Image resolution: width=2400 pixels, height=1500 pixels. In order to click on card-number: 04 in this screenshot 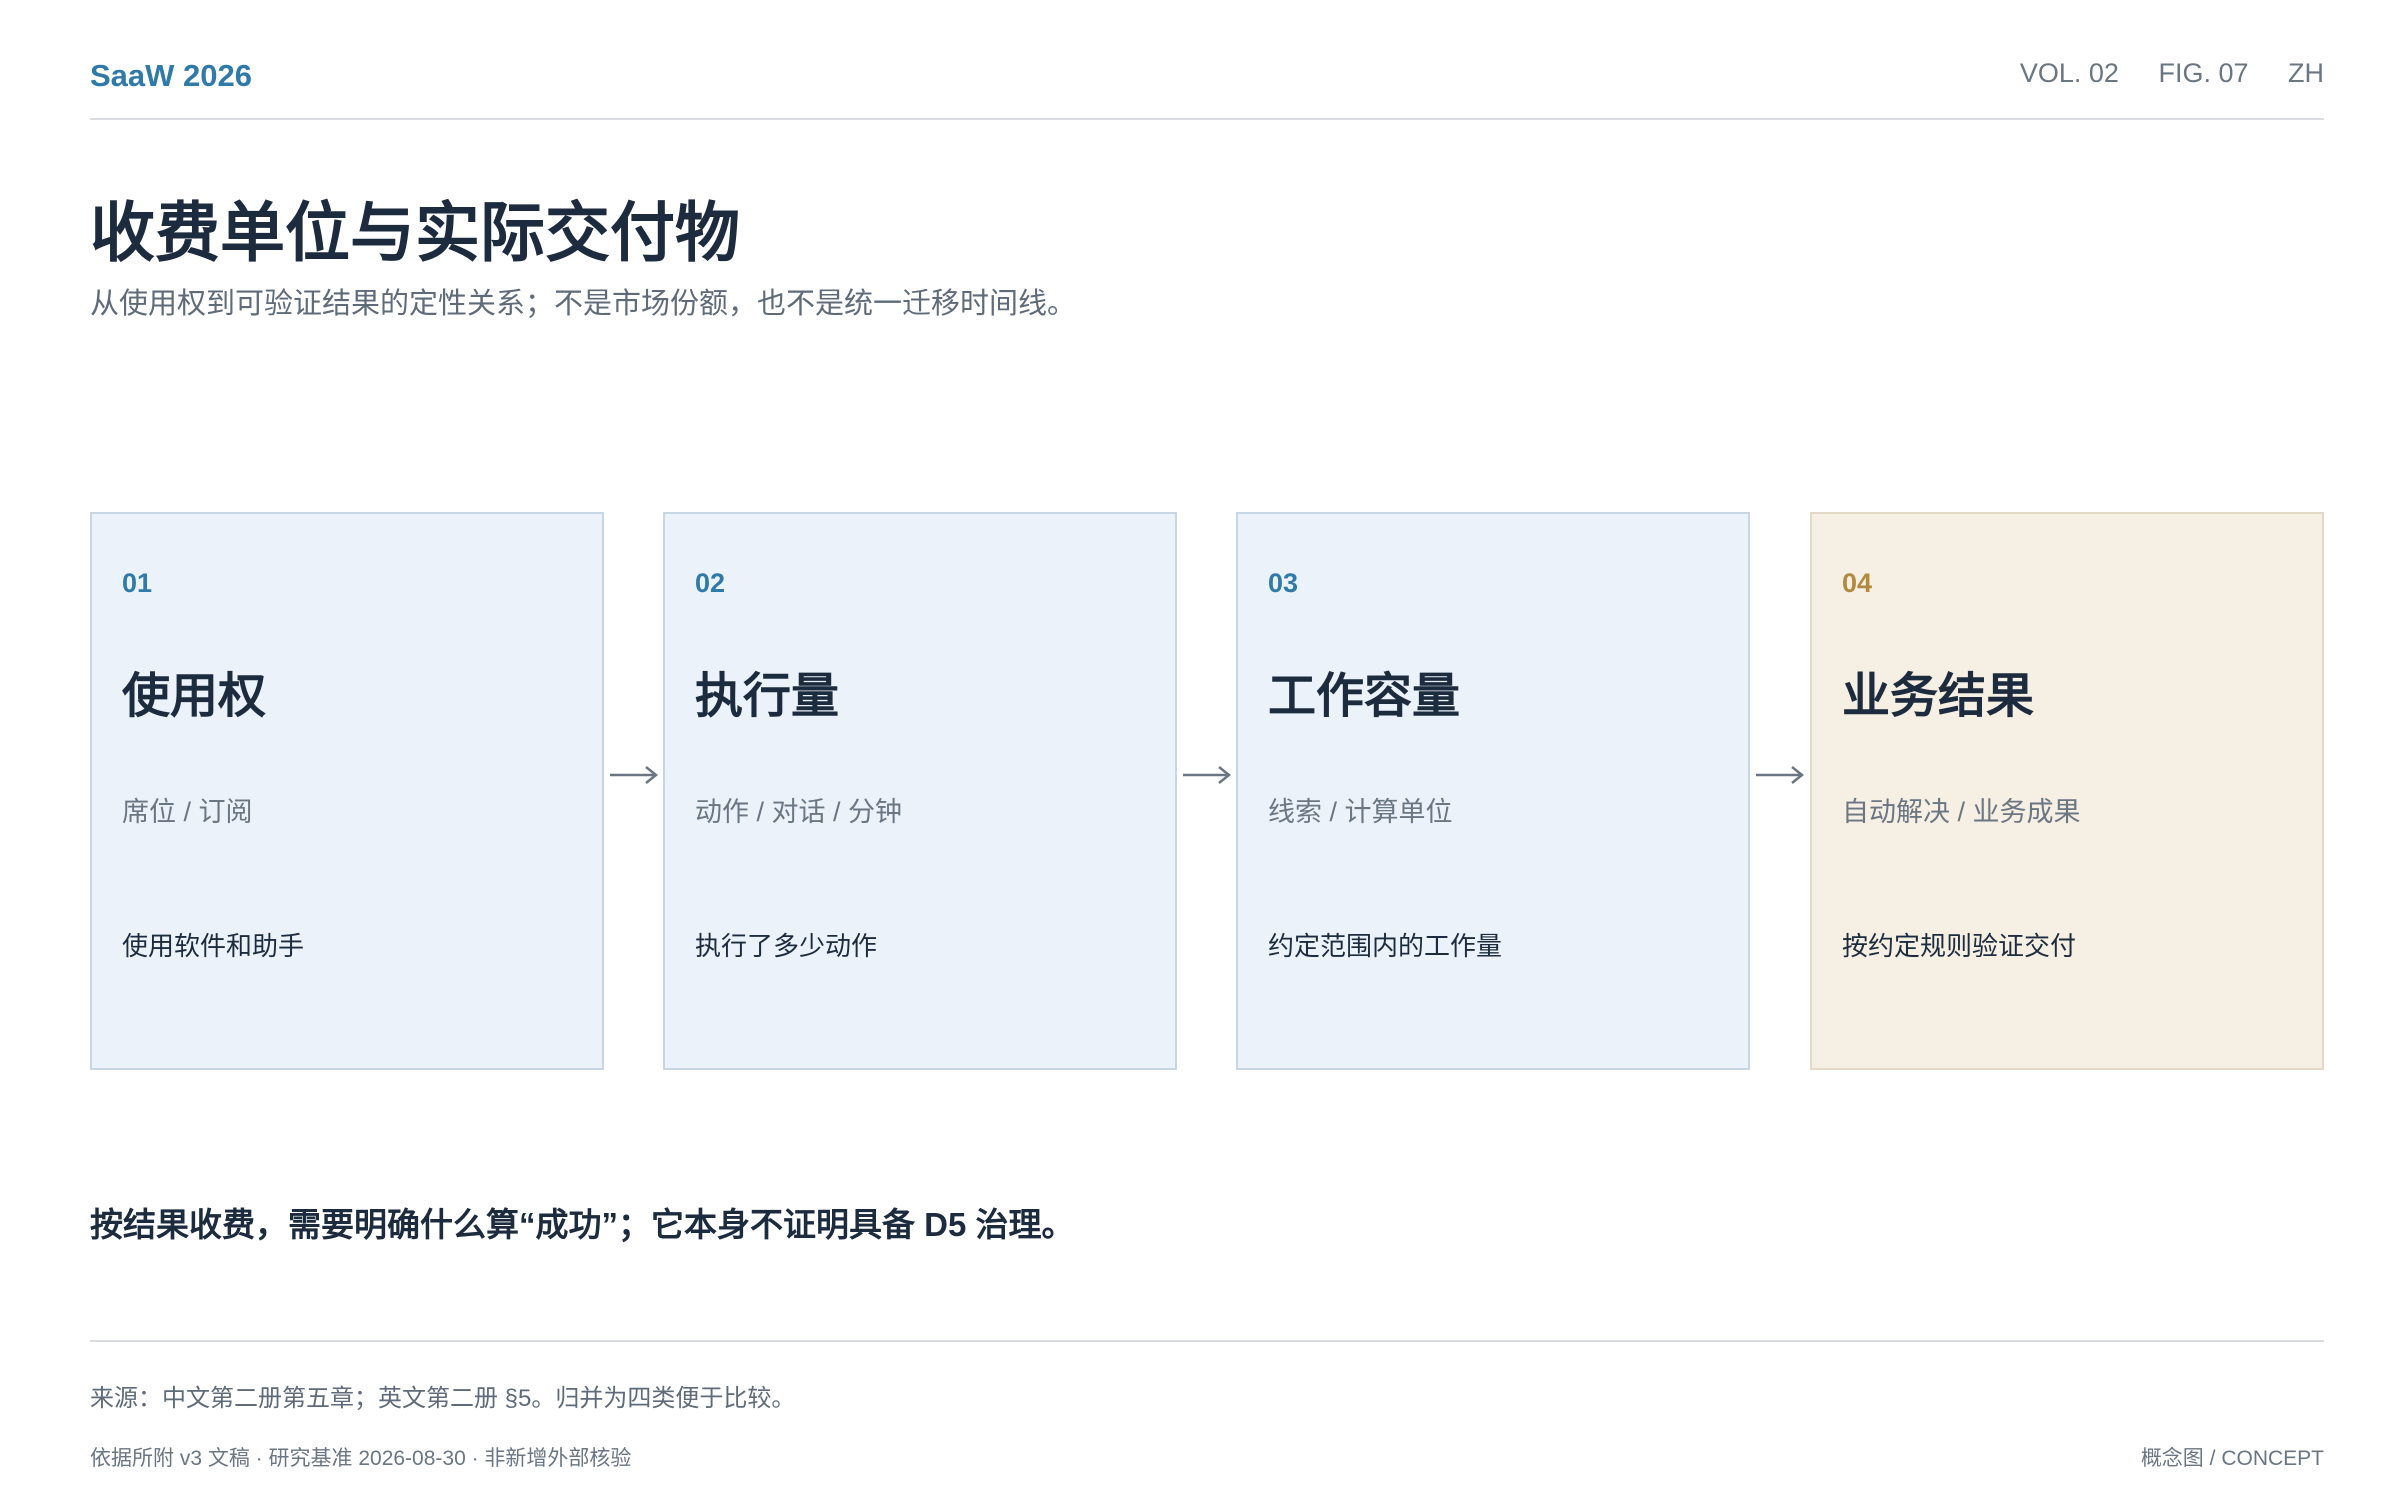, I will do `click(1857, 583)`.